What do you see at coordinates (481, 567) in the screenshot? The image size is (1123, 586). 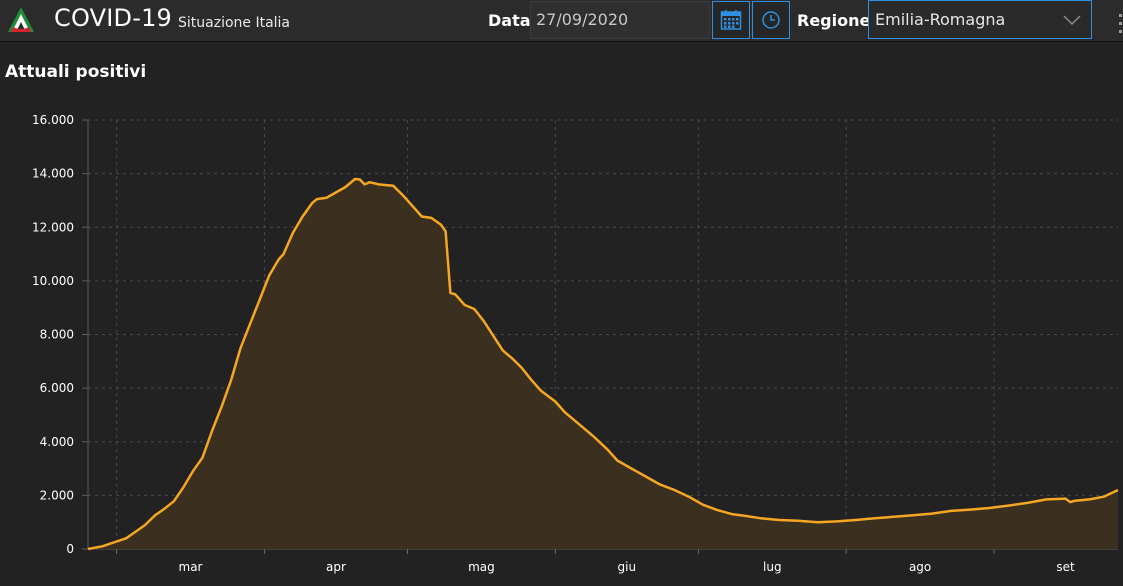 I see `x-tick-label: mag` at bounding box center [481, 567].